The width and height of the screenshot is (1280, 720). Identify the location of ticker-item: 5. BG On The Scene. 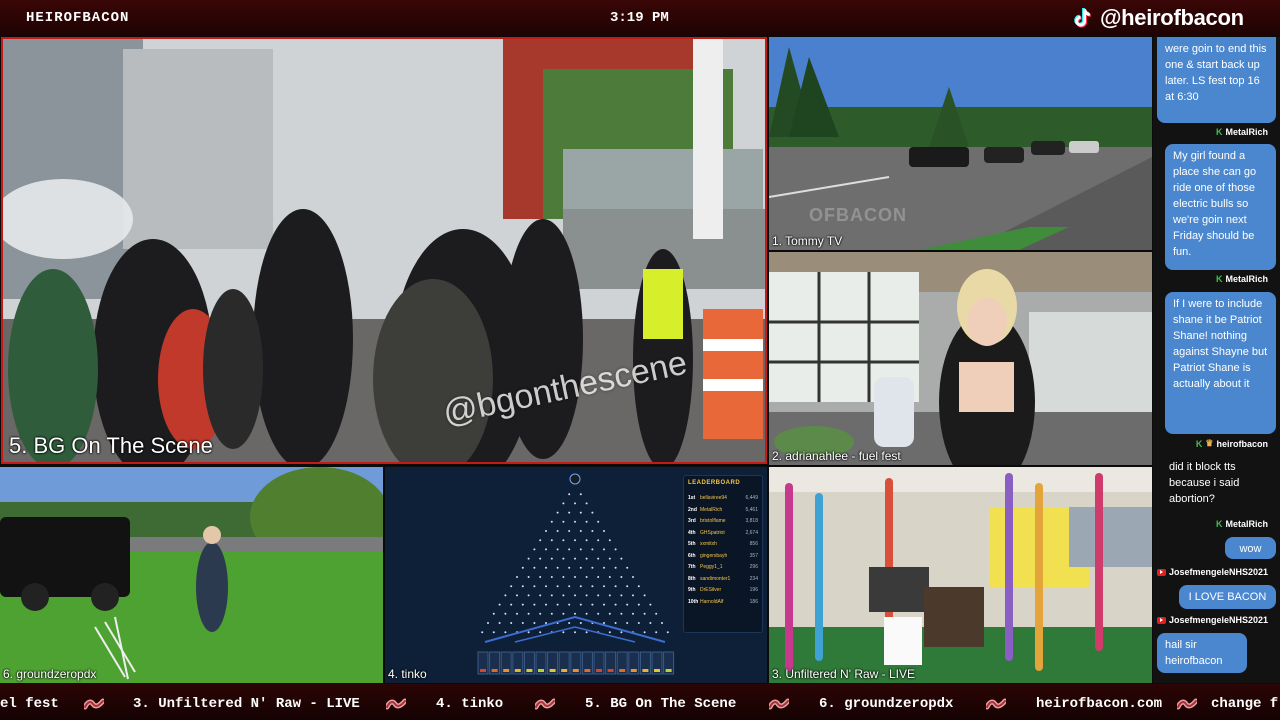
(661, 704).